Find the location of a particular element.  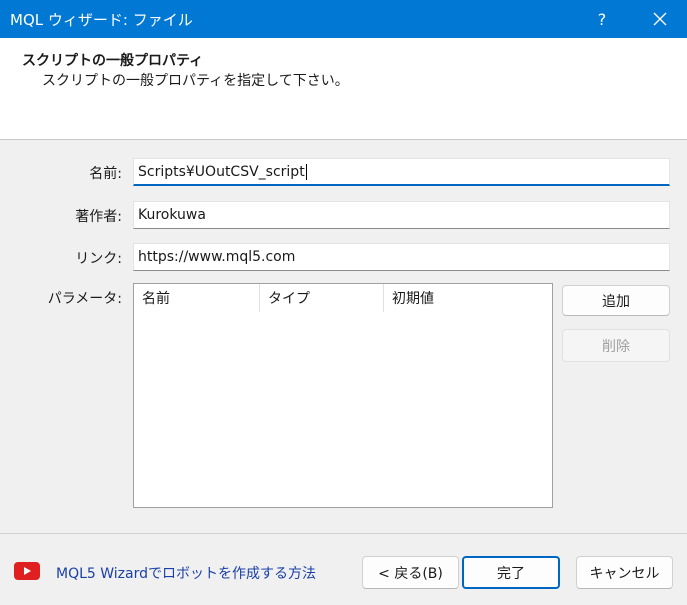

finish-button: 完了 is located at coordinates (511, 572).